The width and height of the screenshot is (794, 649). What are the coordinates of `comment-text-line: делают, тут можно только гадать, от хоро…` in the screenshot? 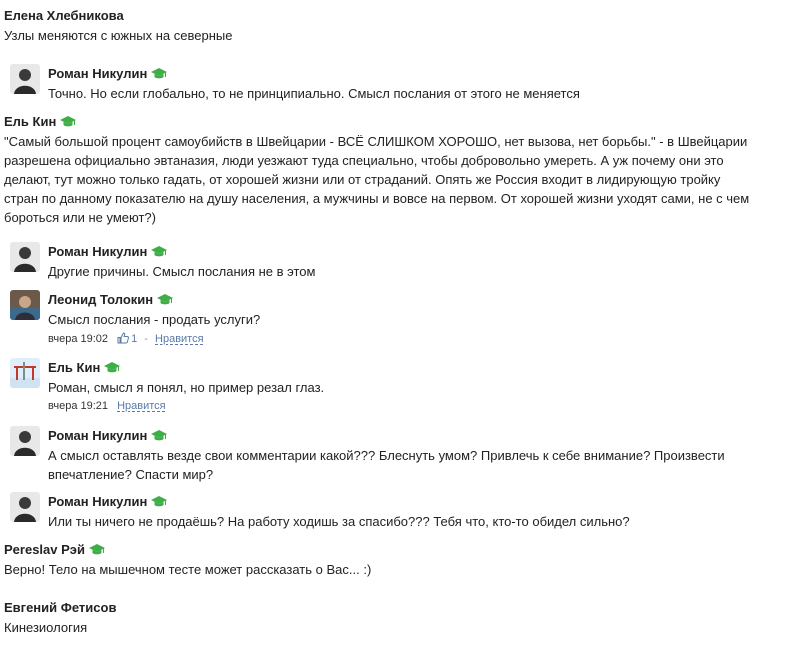 It's located at (362, 179).